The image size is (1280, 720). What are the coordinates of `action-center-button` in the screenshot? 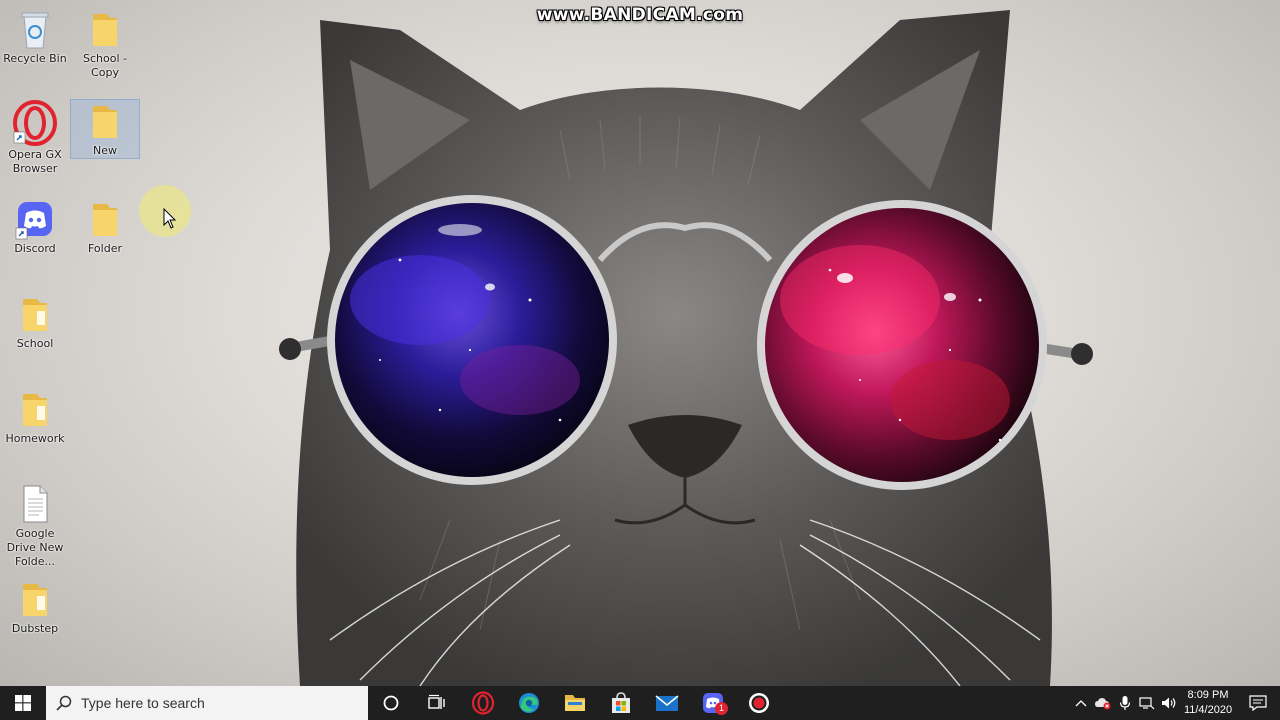 It's located at (1258, 703).